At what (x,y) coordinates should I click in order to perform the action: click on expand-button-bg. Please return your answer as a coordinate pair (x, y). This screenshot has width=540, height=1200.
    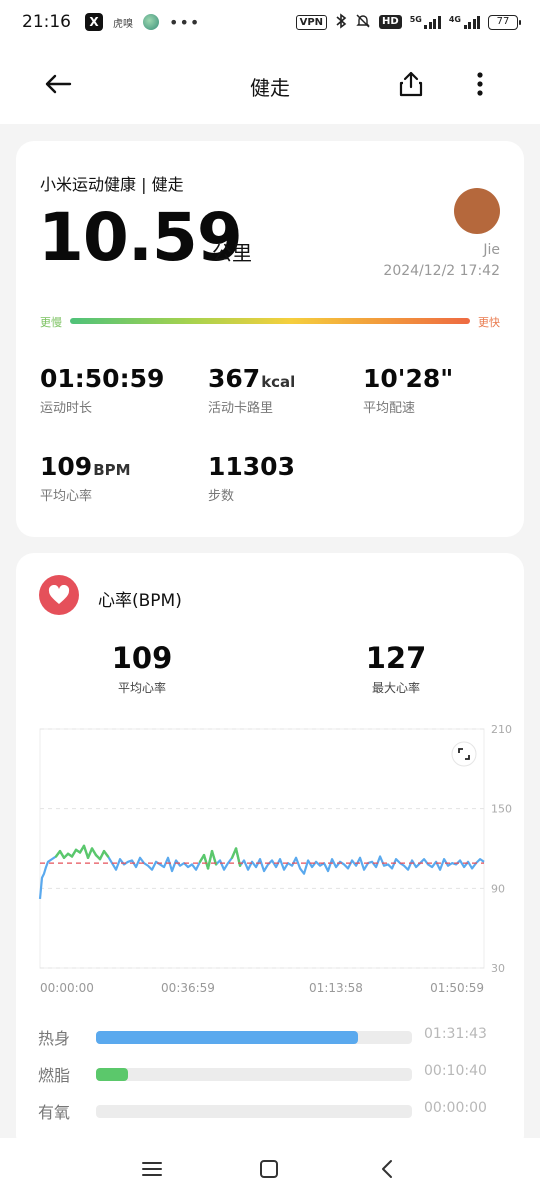
    Looking at the image, I should click on (464, 754).